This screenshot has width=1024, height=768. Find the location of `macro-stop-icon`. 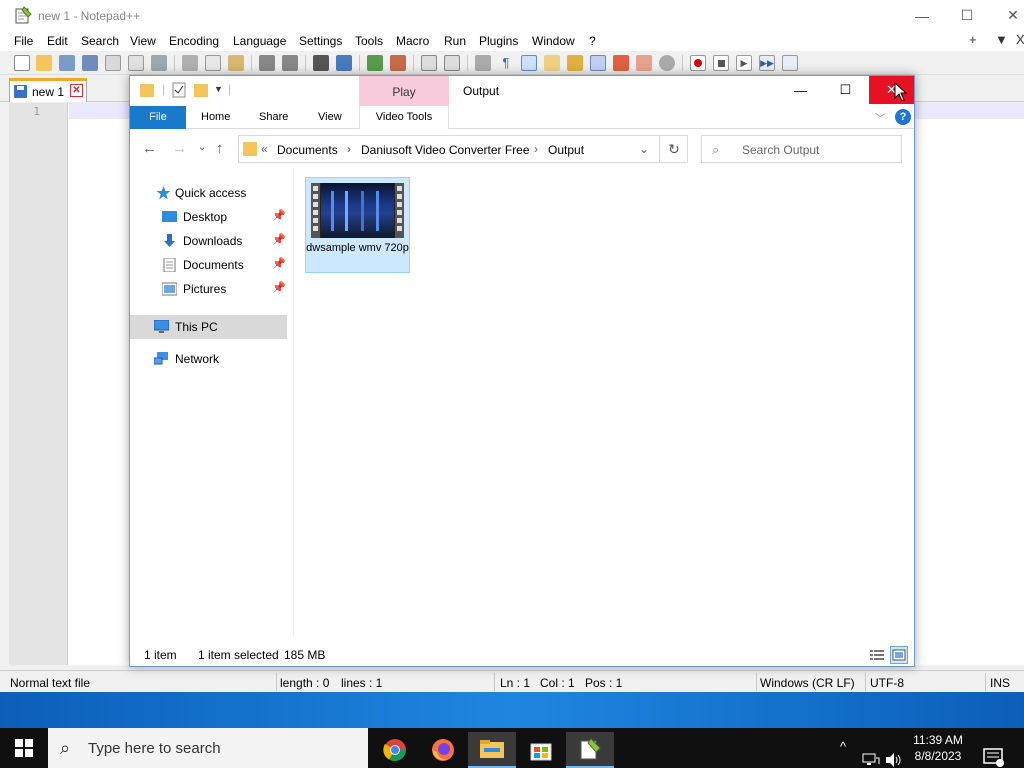

macro-stop-icon is located at coordinates (721, 63).